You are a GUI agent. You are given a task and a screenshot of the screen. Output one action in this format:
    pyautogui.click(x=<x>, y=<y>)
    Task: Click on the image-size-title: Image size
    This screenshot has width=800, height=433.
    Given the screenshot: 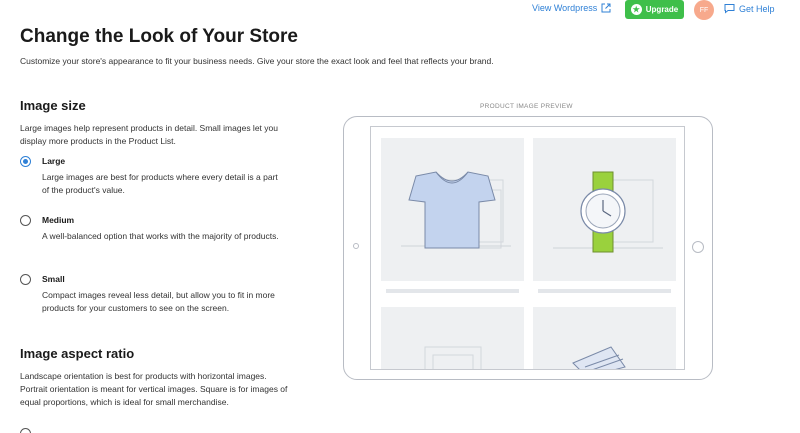 What is the action you would take?
    pyautogui.click(x=53, y=105)
    